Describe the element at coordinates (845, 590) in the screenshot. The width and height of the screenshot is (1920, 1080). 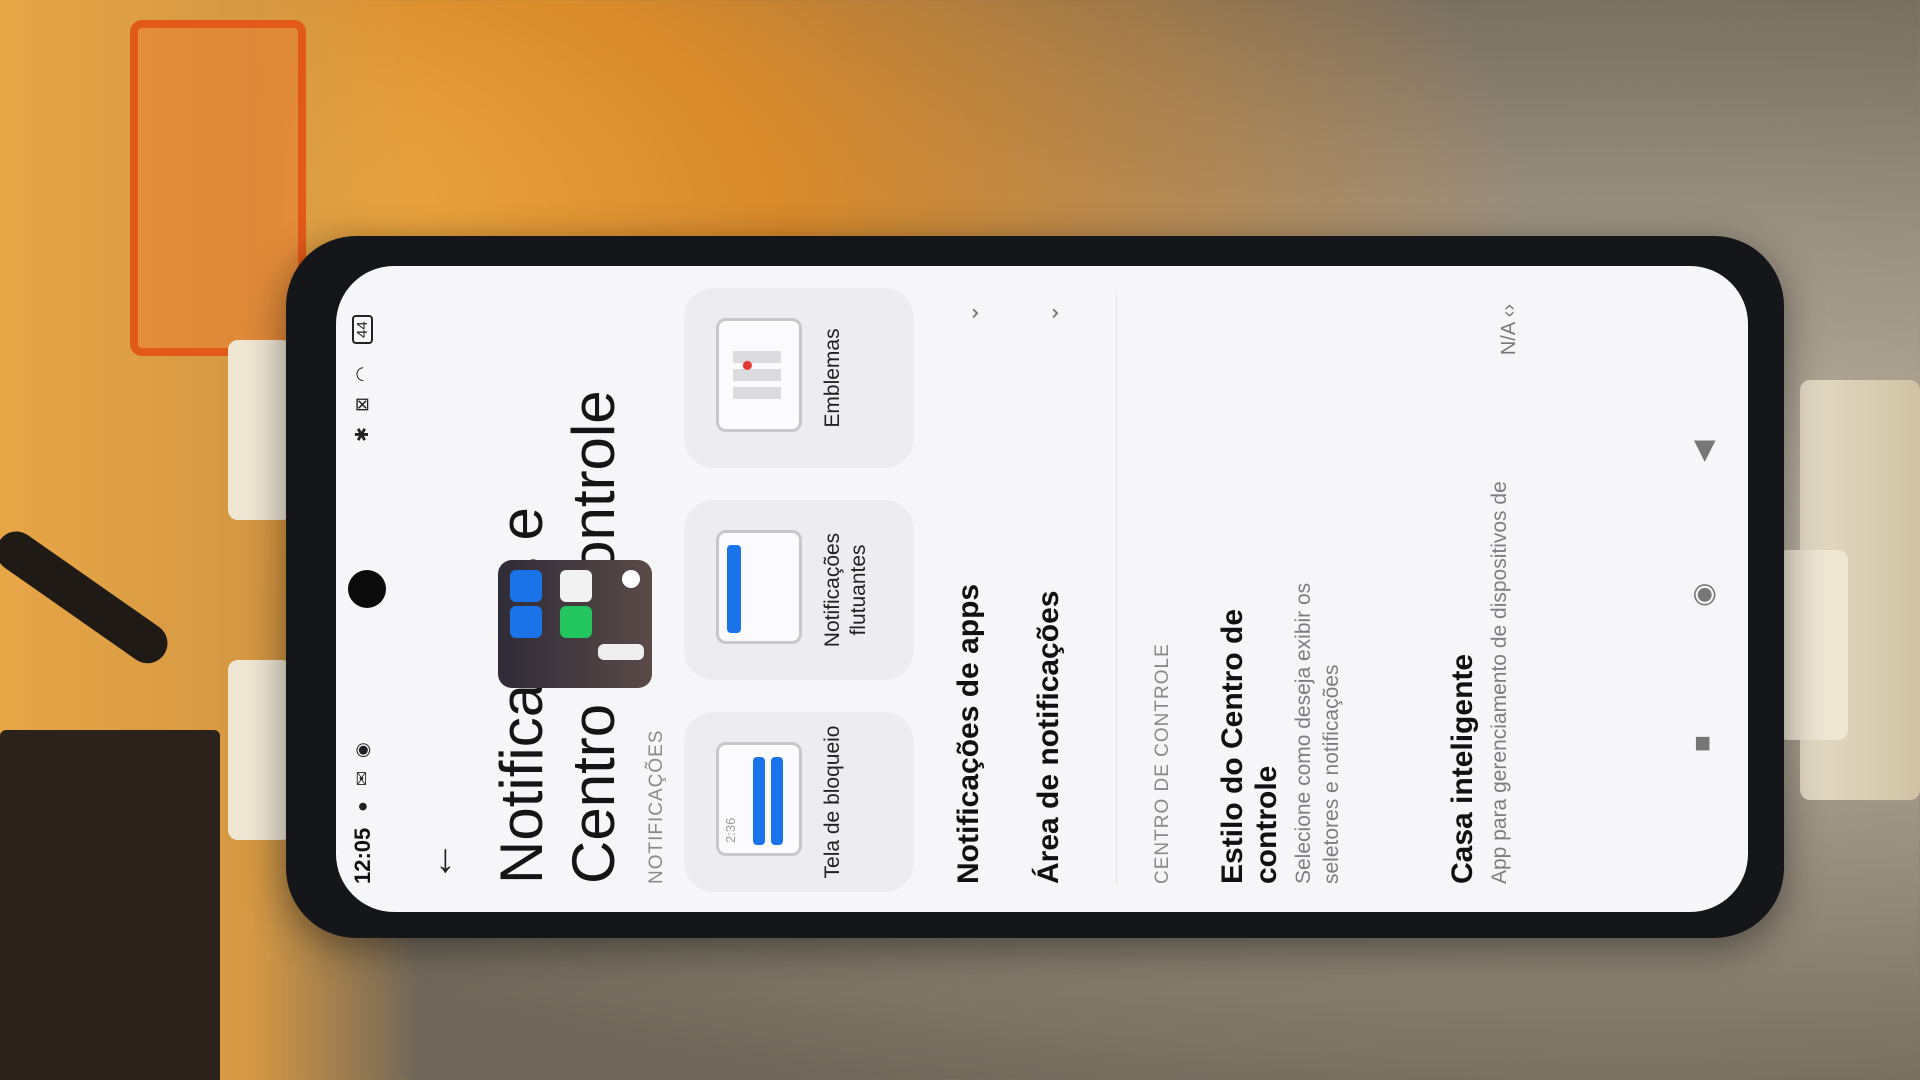
I see `floating-notifications-label: Notificações flutuantes` at that location.